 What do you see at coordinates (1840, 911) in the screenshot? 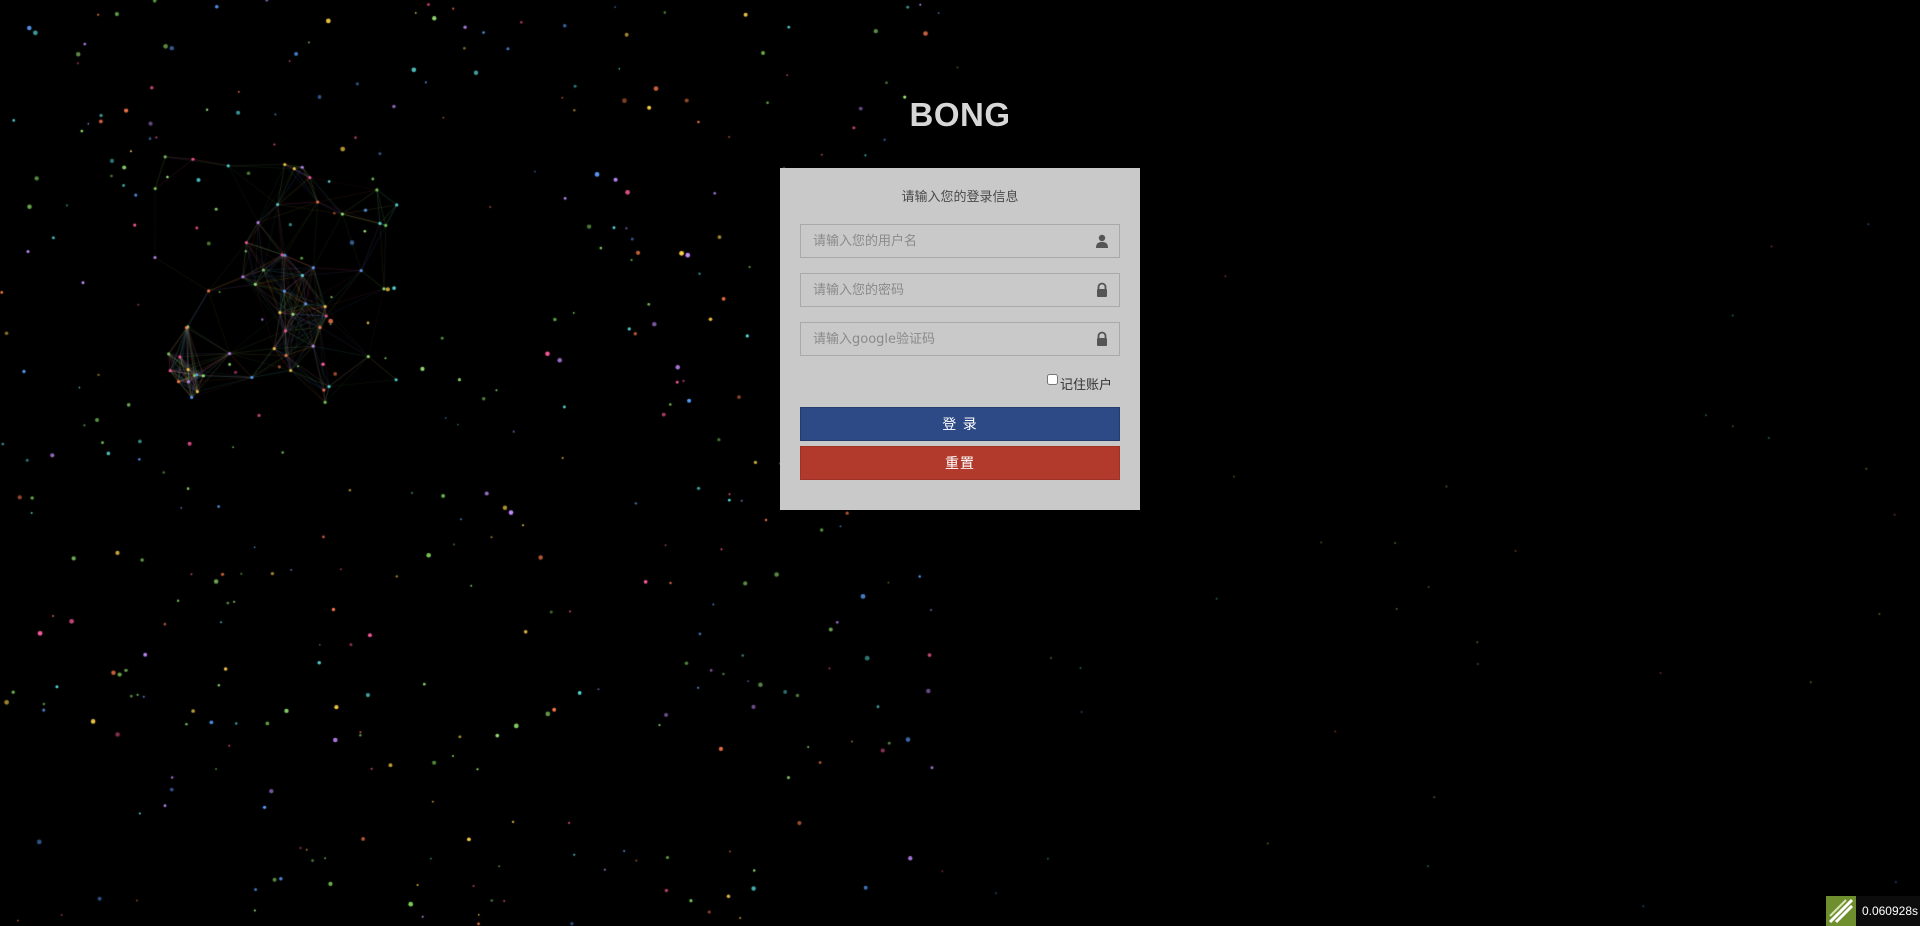
I see `debug-bar-logo-icon` at bounding box center [1840, 911].